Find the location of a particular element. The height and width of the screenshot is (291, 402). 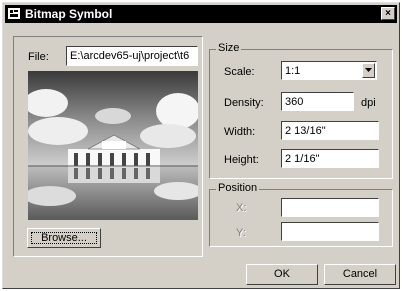

width-label: Width: is located at coordinates (240, 132).